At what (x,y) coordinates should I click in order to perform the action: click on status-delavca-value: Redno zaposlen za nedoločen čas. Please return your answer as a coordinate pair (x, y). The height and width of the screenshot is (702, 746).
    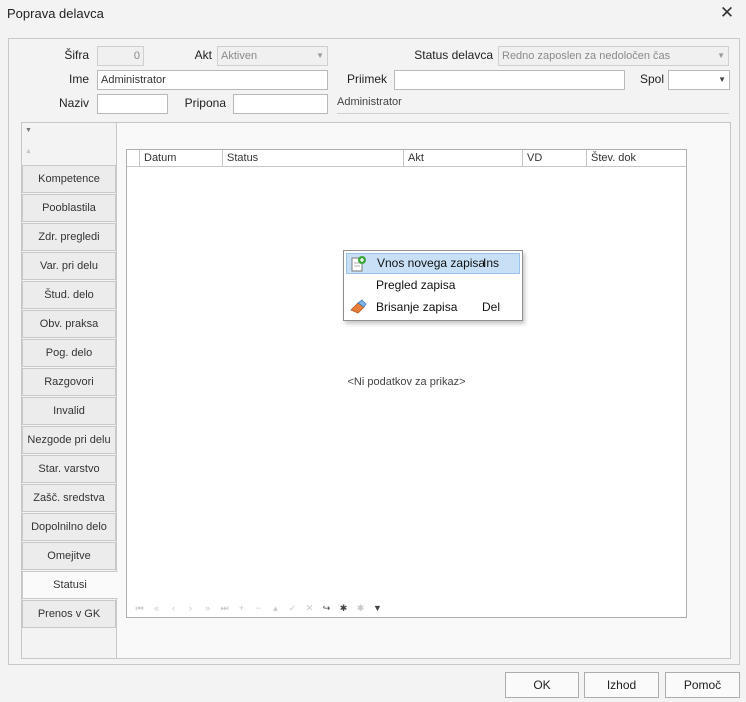
    Looking at the image, I should click on (586, 56).